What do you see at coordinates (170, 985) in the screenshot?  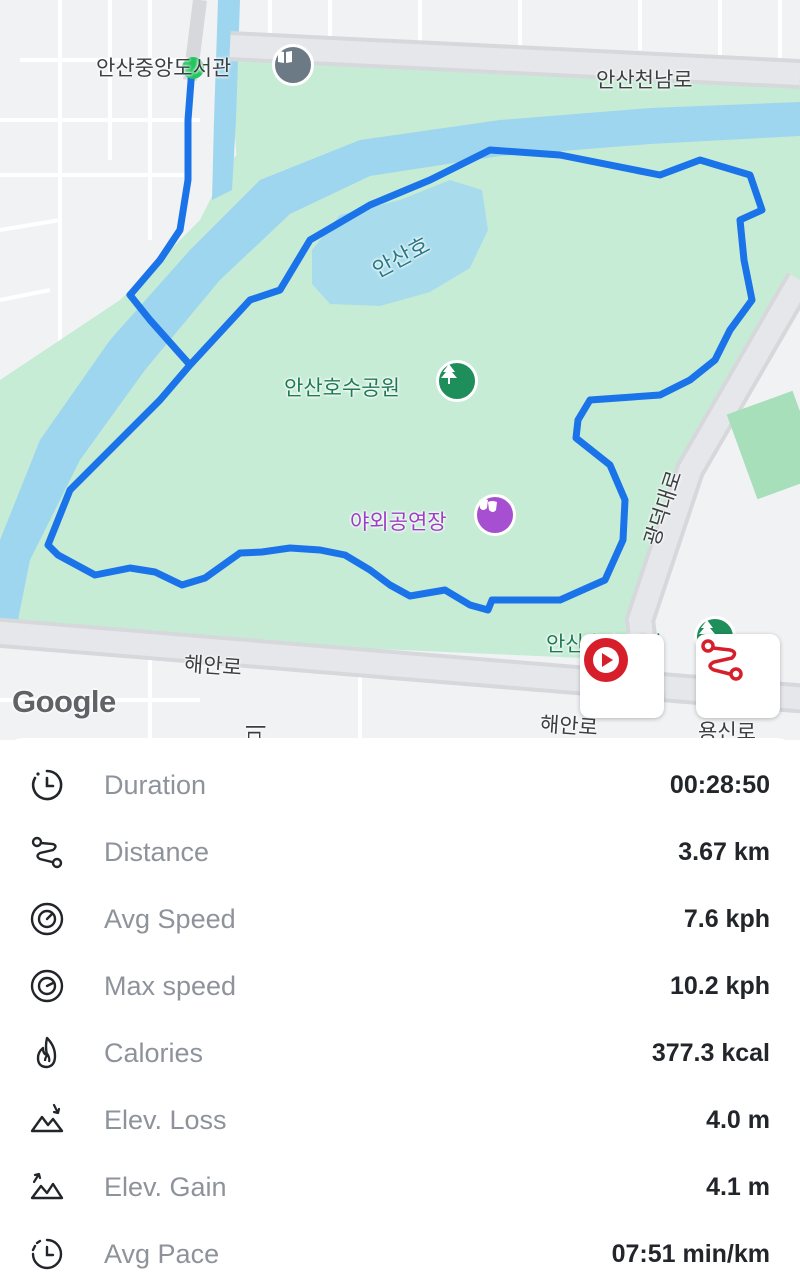 I see `stat-label: Max speed` at bounding box center [170, 985].